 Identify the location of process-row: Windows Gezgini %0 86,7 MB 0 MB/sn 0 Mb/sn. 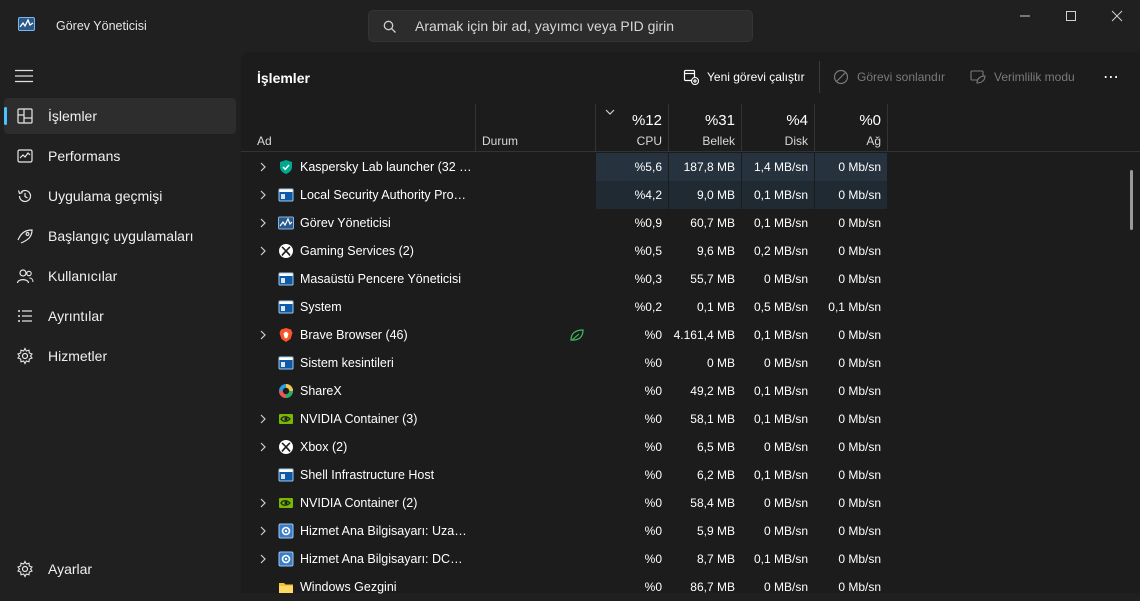
(690, 587).